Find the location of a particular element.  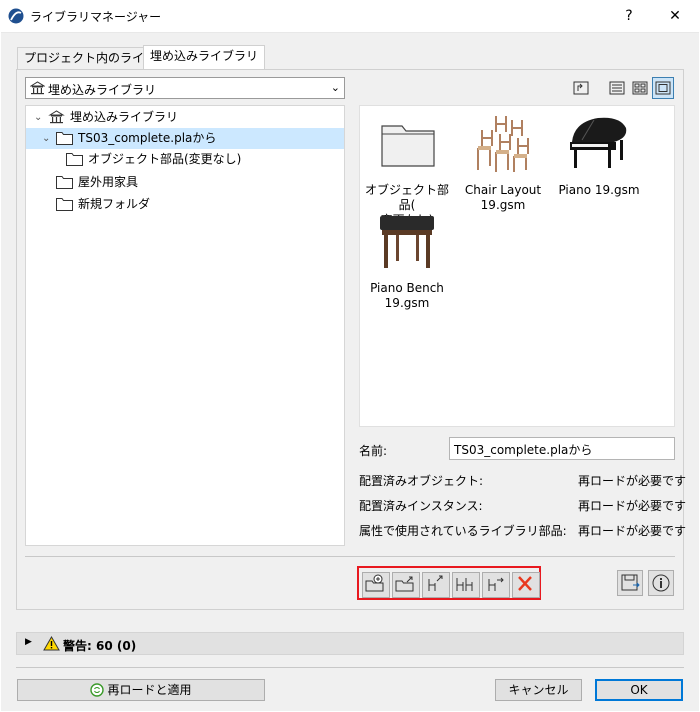

grid-view-icon is located at coordinates (640, 88).